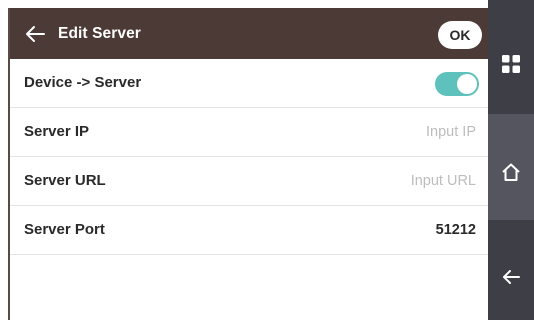 The width and height of the screenshot is (534, 326). I want to click on nav-home-button, so click(511, 167).